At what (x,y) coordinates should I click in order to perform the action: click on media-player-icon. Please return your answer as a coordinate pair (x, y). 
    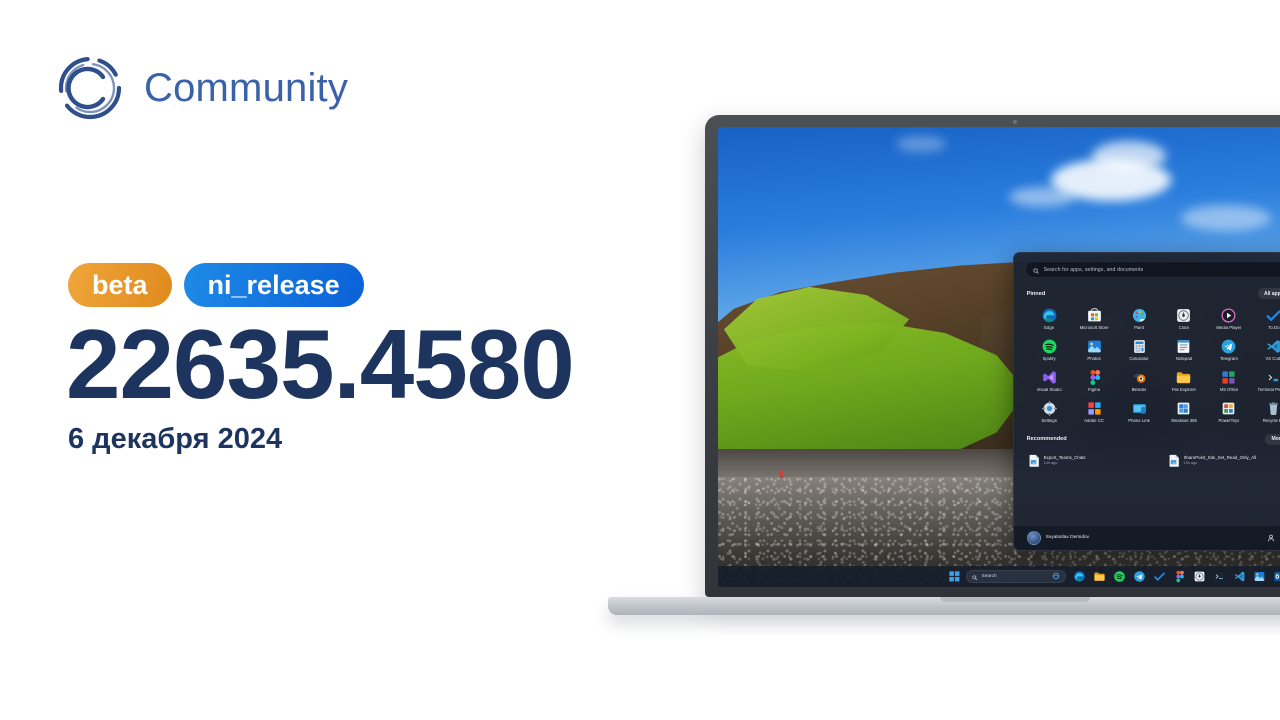
    Looking at the image, I should click on (1228, 315).